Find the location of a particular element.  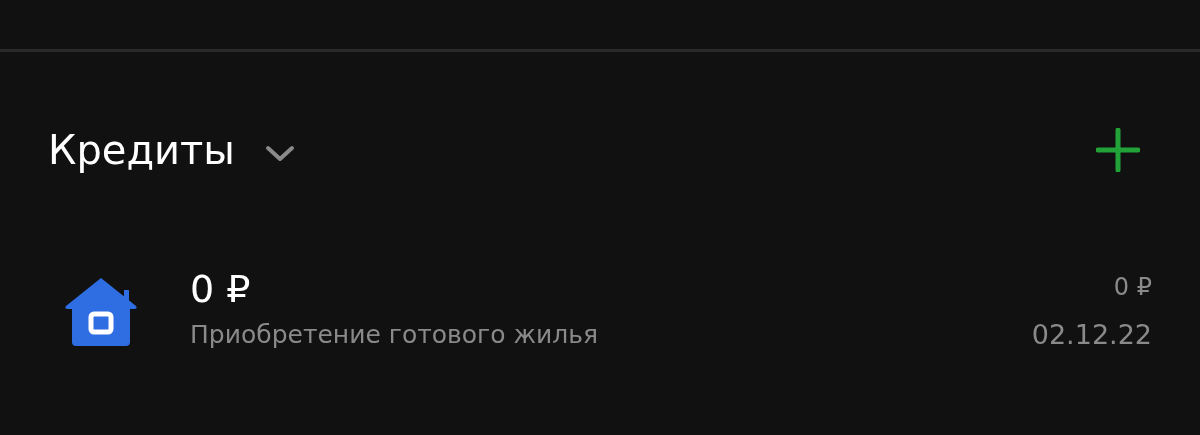

loan-balance: 0 ₽ is located at coordinates (1132, 286).